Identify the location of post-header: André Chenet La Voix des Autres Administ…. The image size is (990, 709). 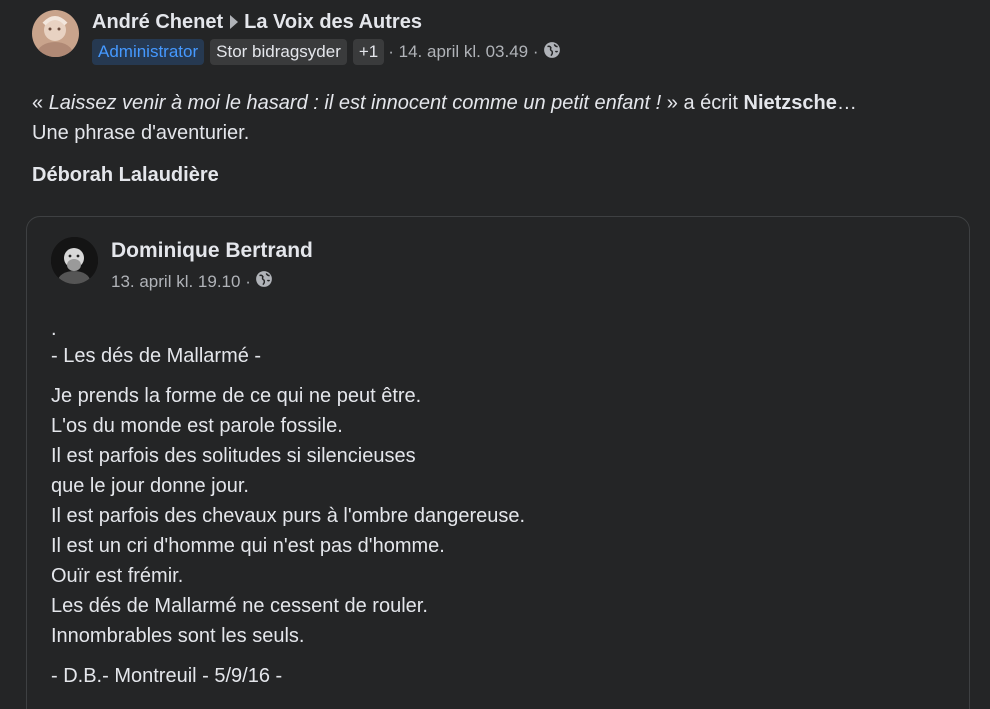
(296, 37).